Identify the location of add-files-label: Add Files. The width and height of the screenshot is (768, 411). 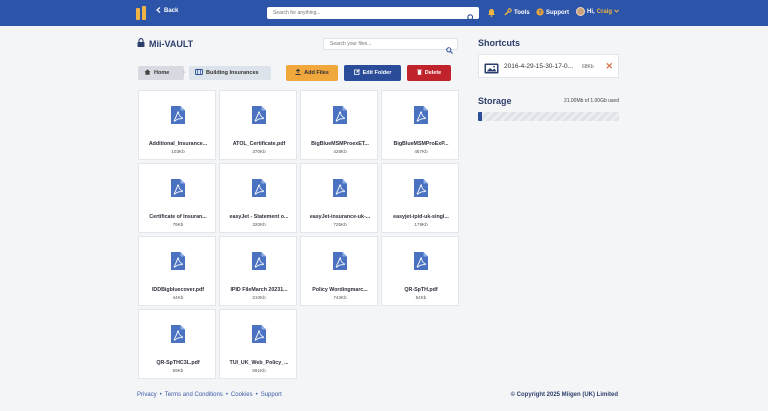
(316, 73).